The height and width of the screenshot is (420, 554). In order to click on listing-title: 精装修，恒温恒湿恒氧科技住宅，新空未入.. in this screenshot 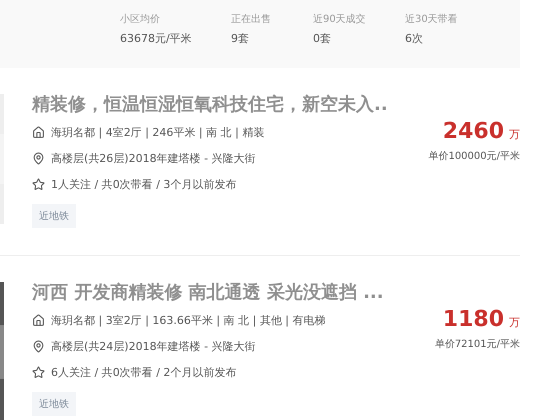, I will do `click(276, 105)`.